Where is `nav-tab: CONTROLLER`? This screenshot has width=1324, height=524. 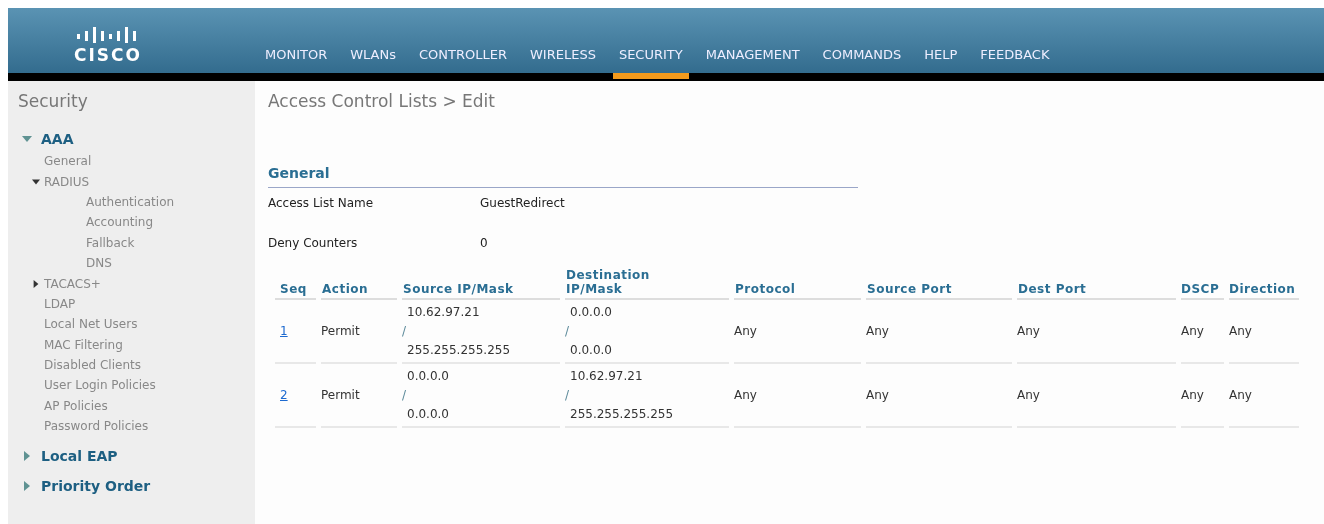
nav-tab: CONTROLLER is located at coordinates (463, 63).